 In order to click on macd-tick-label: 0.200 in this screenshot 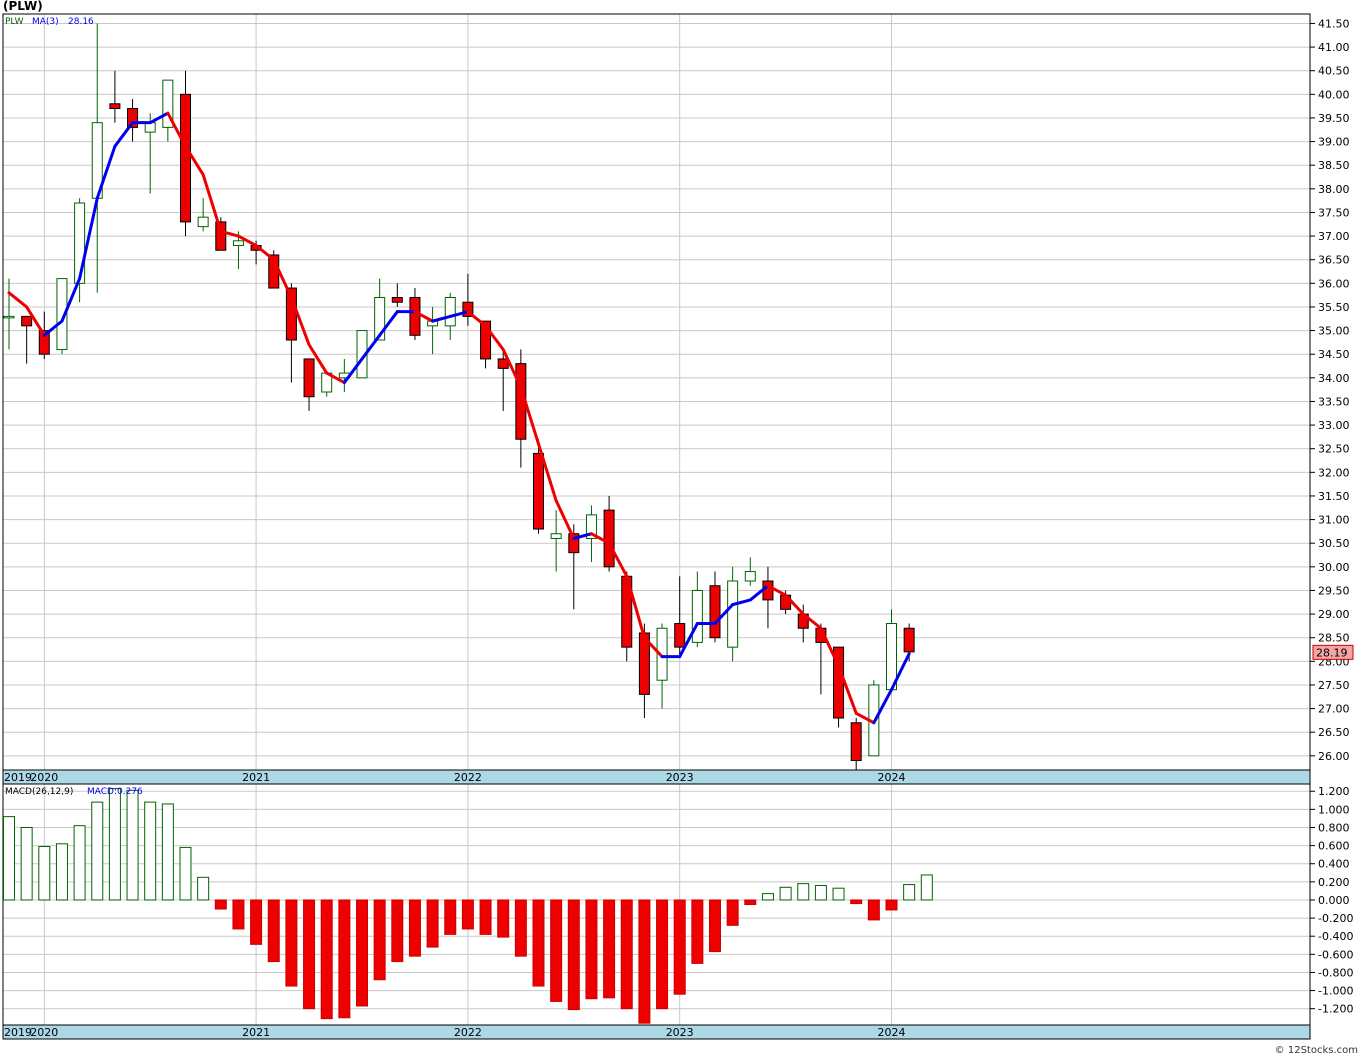, I will do `click(1334, 882)`.